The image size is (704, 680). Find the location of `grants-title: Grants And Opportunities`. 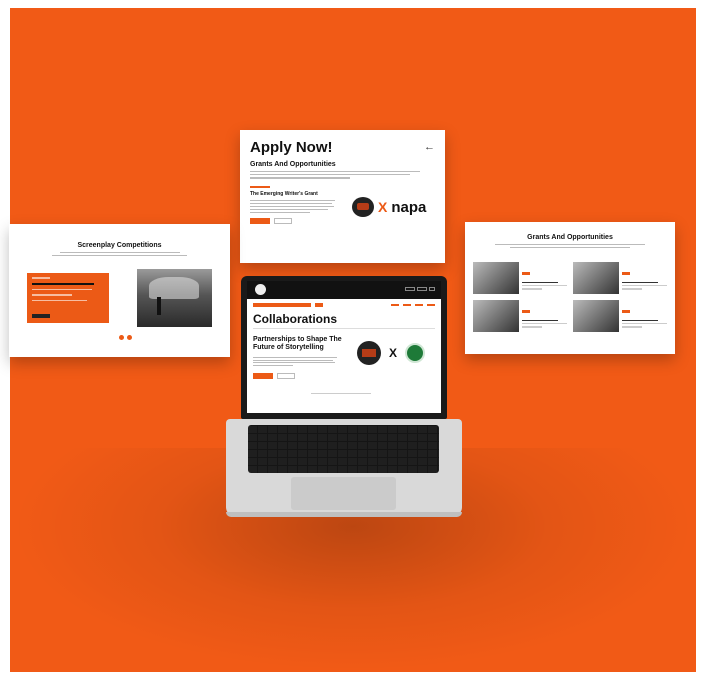

grants-title: Grants And Opportunities is located at coordinates (570, 237).